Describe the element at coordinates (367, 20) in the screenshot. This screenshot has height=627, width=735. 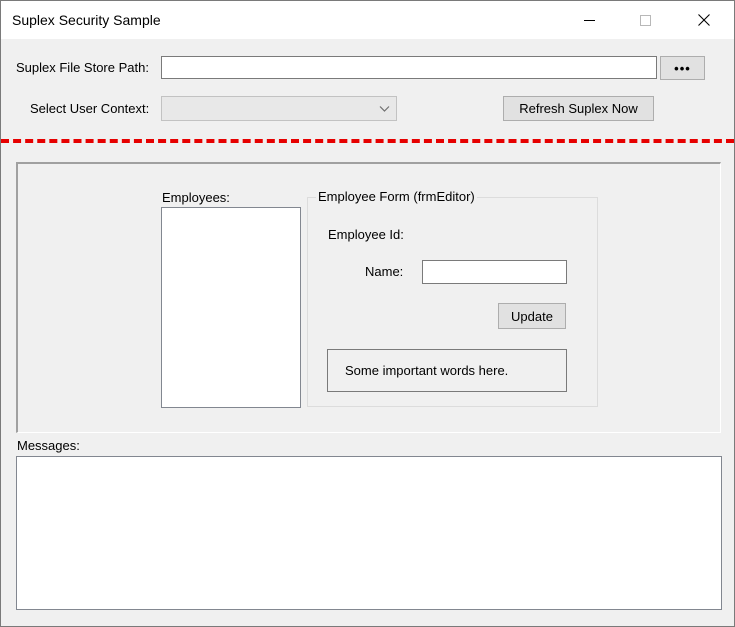
I see `title-bar: Suplex Security Sample` at that location.